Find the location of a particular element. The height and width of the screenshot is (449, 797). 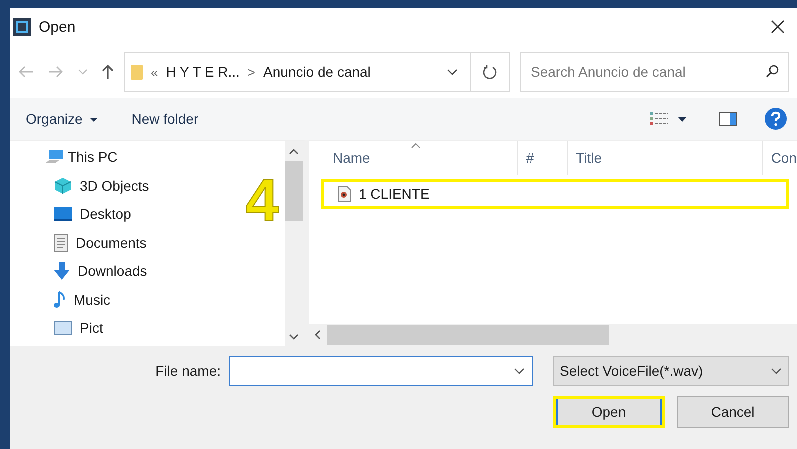

dropdown-arrow-icon is located at coordinates (682, 119).